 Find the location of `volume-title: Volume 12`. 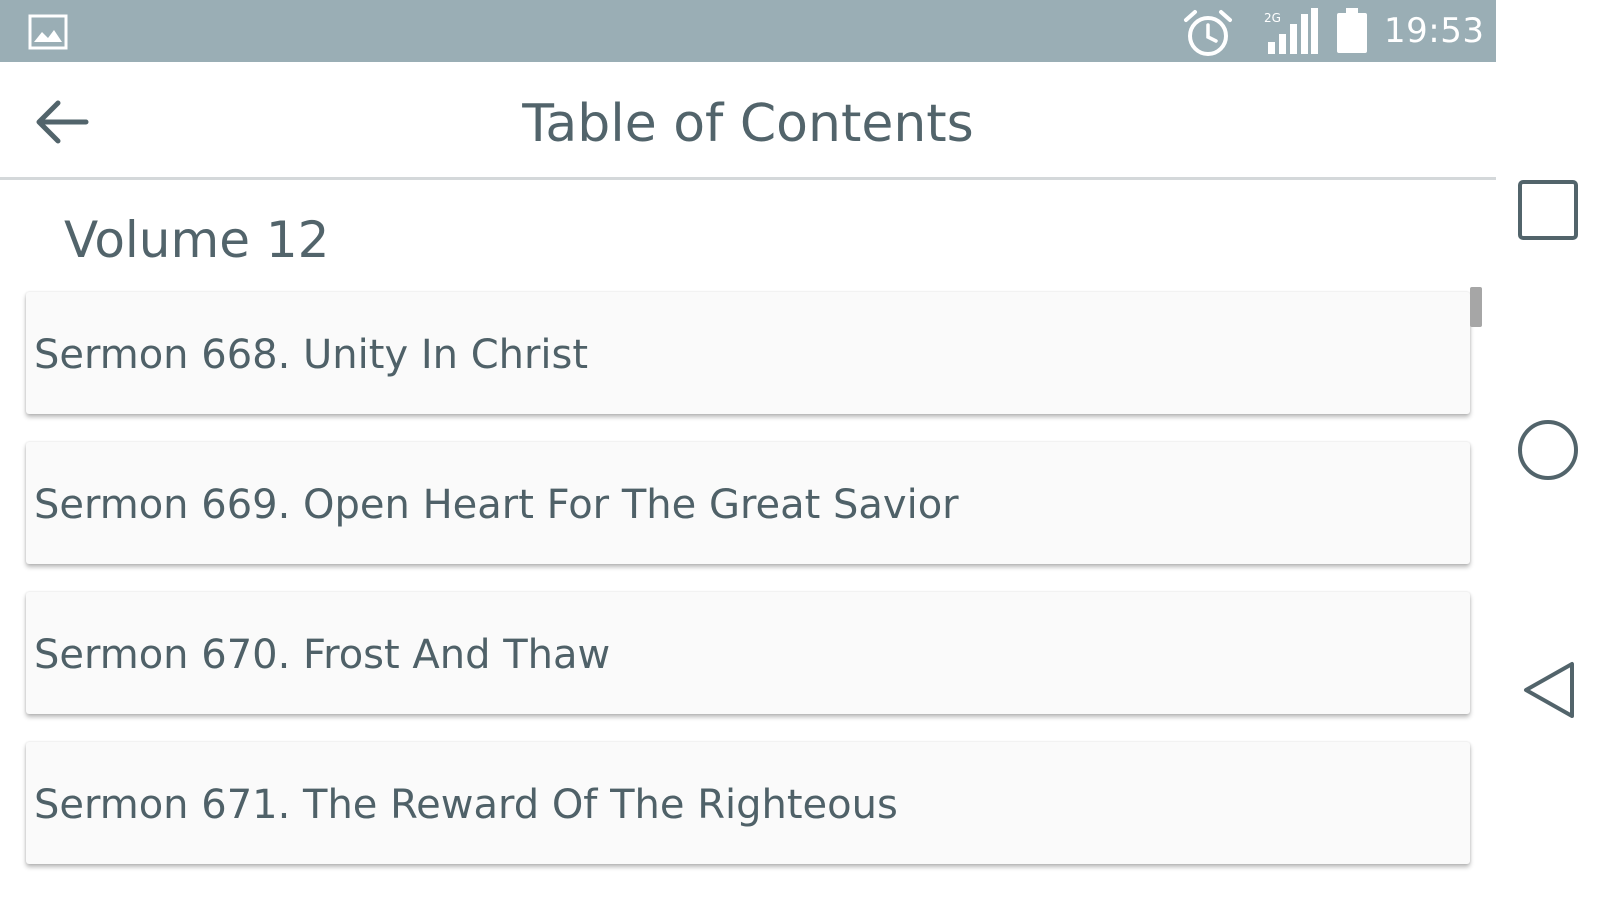

volume-title: Volume 12 is located at coordinates (197, 240).